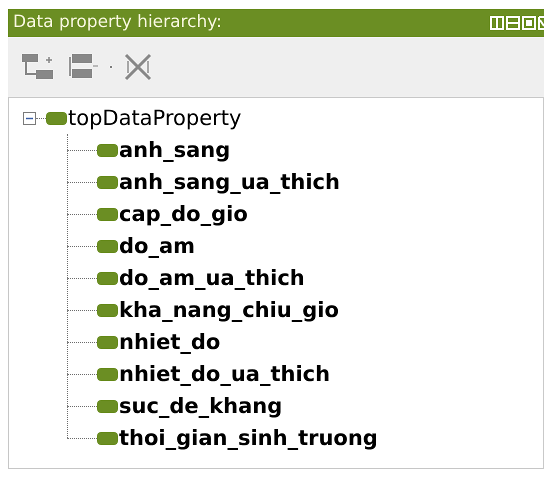 This screenshot has width=544, height=481. I want to click on tree-item: nhiet_do_ua_thich, so click(224, 374).